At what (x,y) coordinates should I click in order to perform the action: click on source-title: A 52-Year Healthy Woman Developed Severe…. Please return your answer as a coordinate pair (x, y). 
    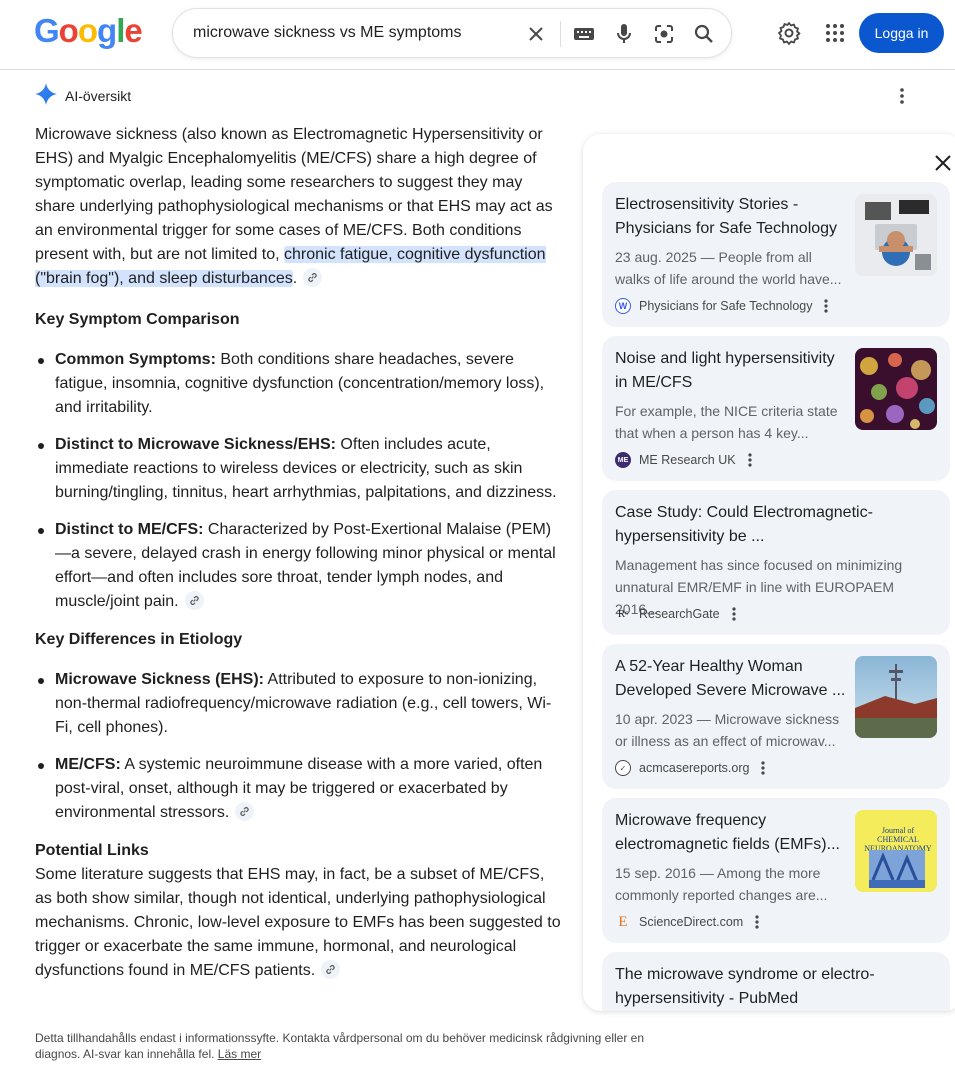
    Looking at the image, I should click on (731, 679).